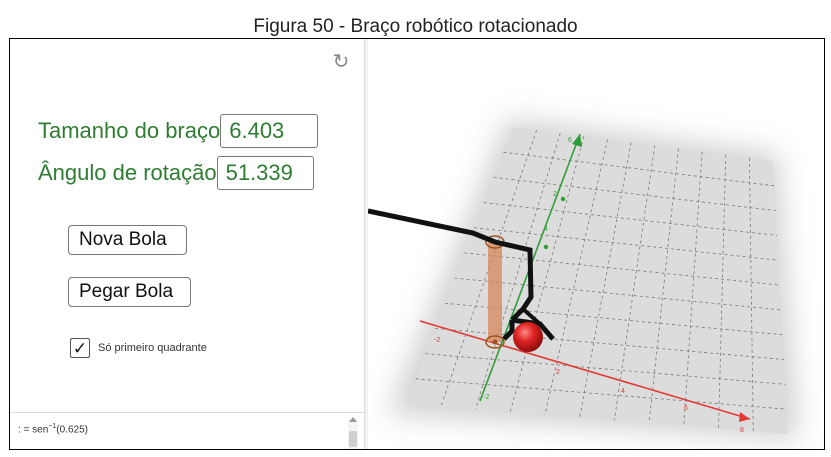 The image size is (831, 457). I want to click on input-scrollbar-thumb, so click(353, 439).